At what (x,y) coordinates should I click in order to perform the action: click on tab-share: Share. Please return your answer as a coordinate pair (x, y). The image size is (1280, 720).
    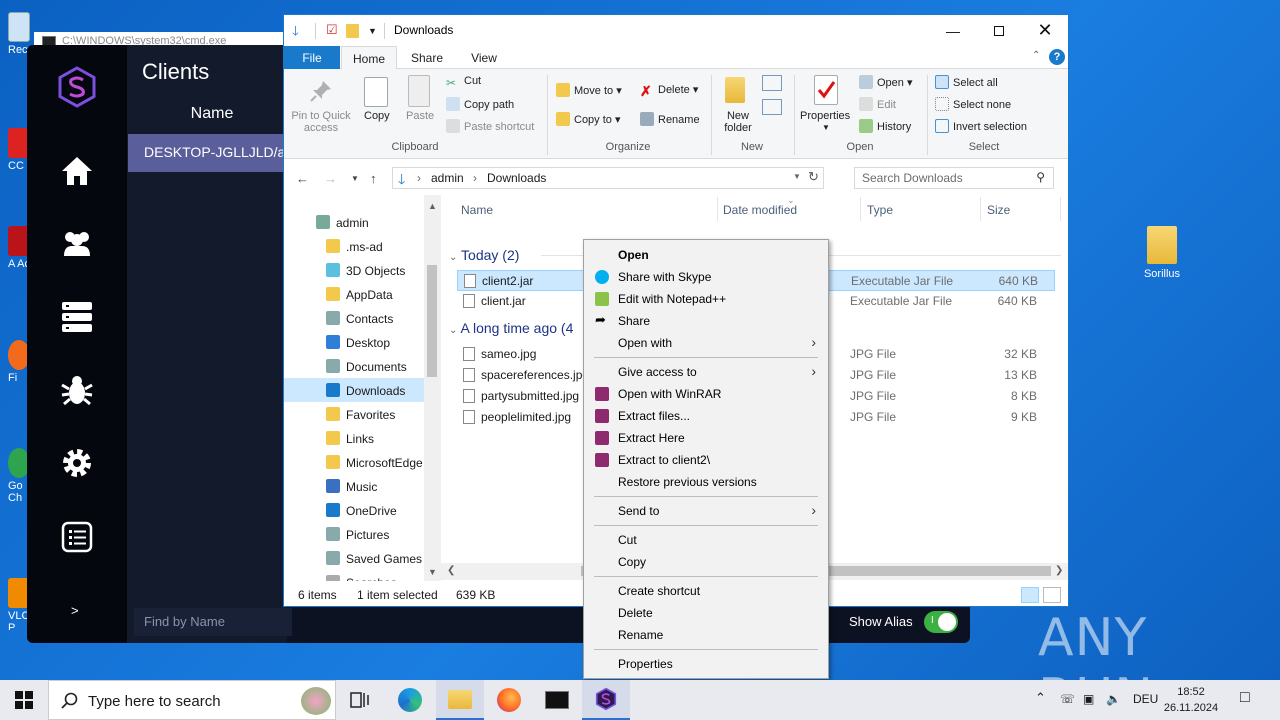
    Looking at the image, I should click on (427, 57).